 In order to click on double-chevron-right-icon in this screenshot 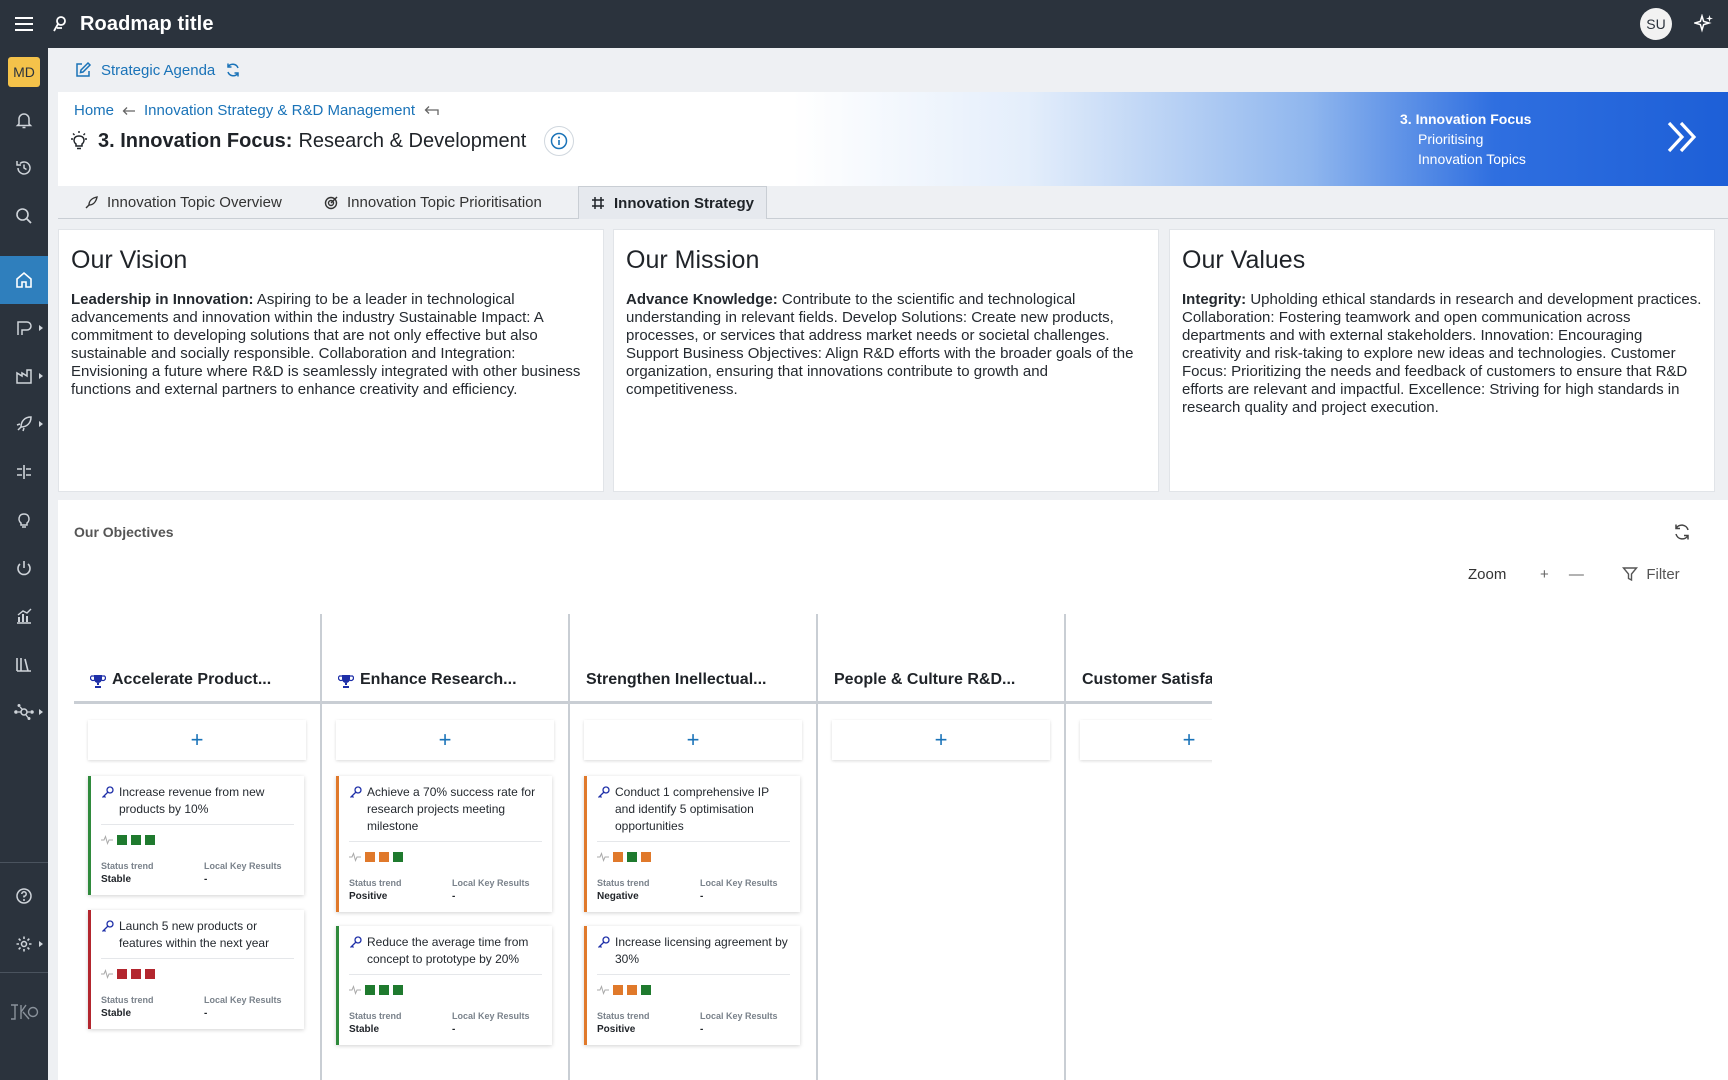, I will do `click(1682, 137)`.